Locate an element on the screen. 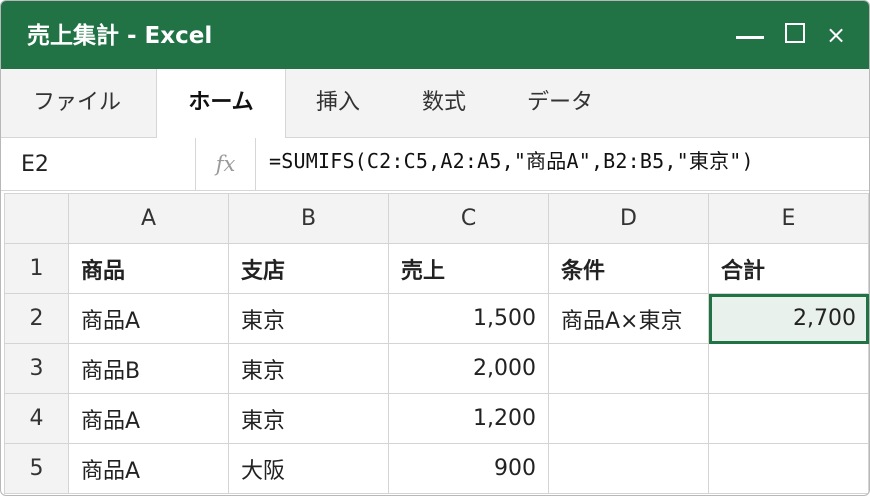 Image resolution: width=870 pixels, height=496 pixels. cell-c2: 1,500 is located at coordinates (468, 318).